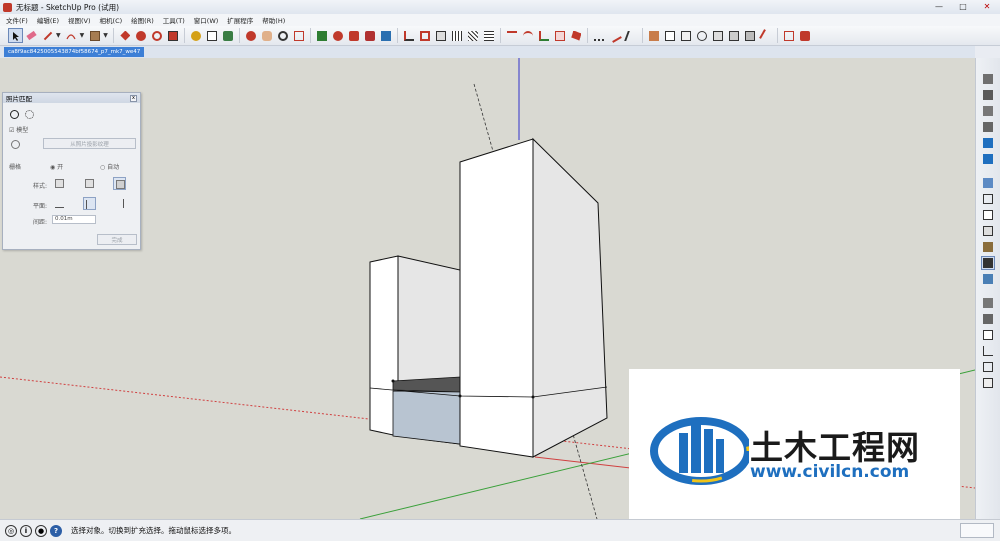  What do you see at coordinates (560, 35) in the screenshot?
I see `section-plane-button` at bounding box center [560, 35].